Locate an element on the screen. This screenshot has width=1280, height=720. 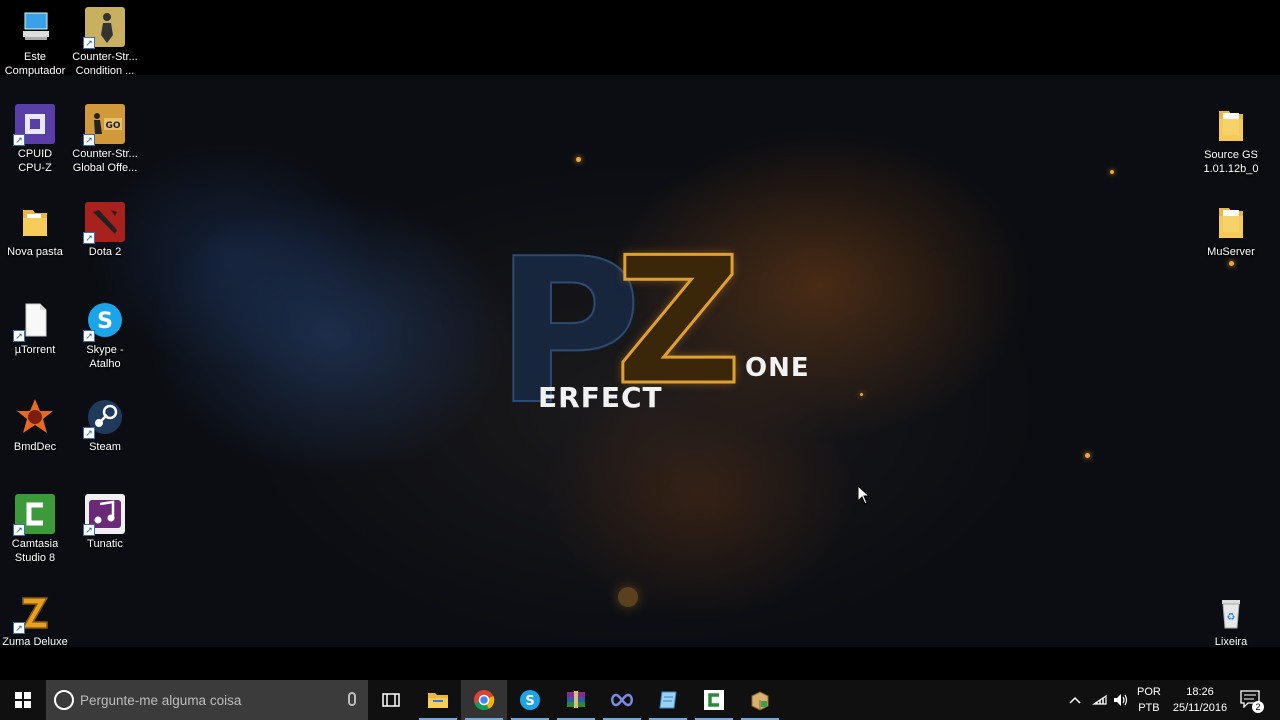
taskbar-app-chrome is located at coordinates (484, 700).